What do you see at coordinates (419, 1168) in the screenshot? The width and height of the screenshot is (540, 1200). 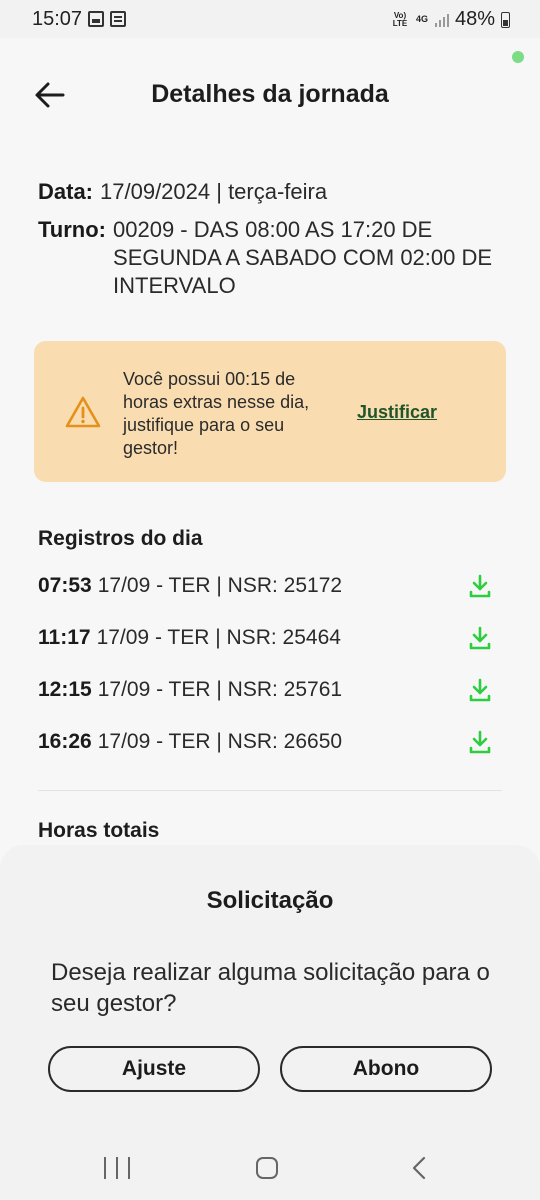 I see `back-chevron-icon` at bounding box center [419, 1168].